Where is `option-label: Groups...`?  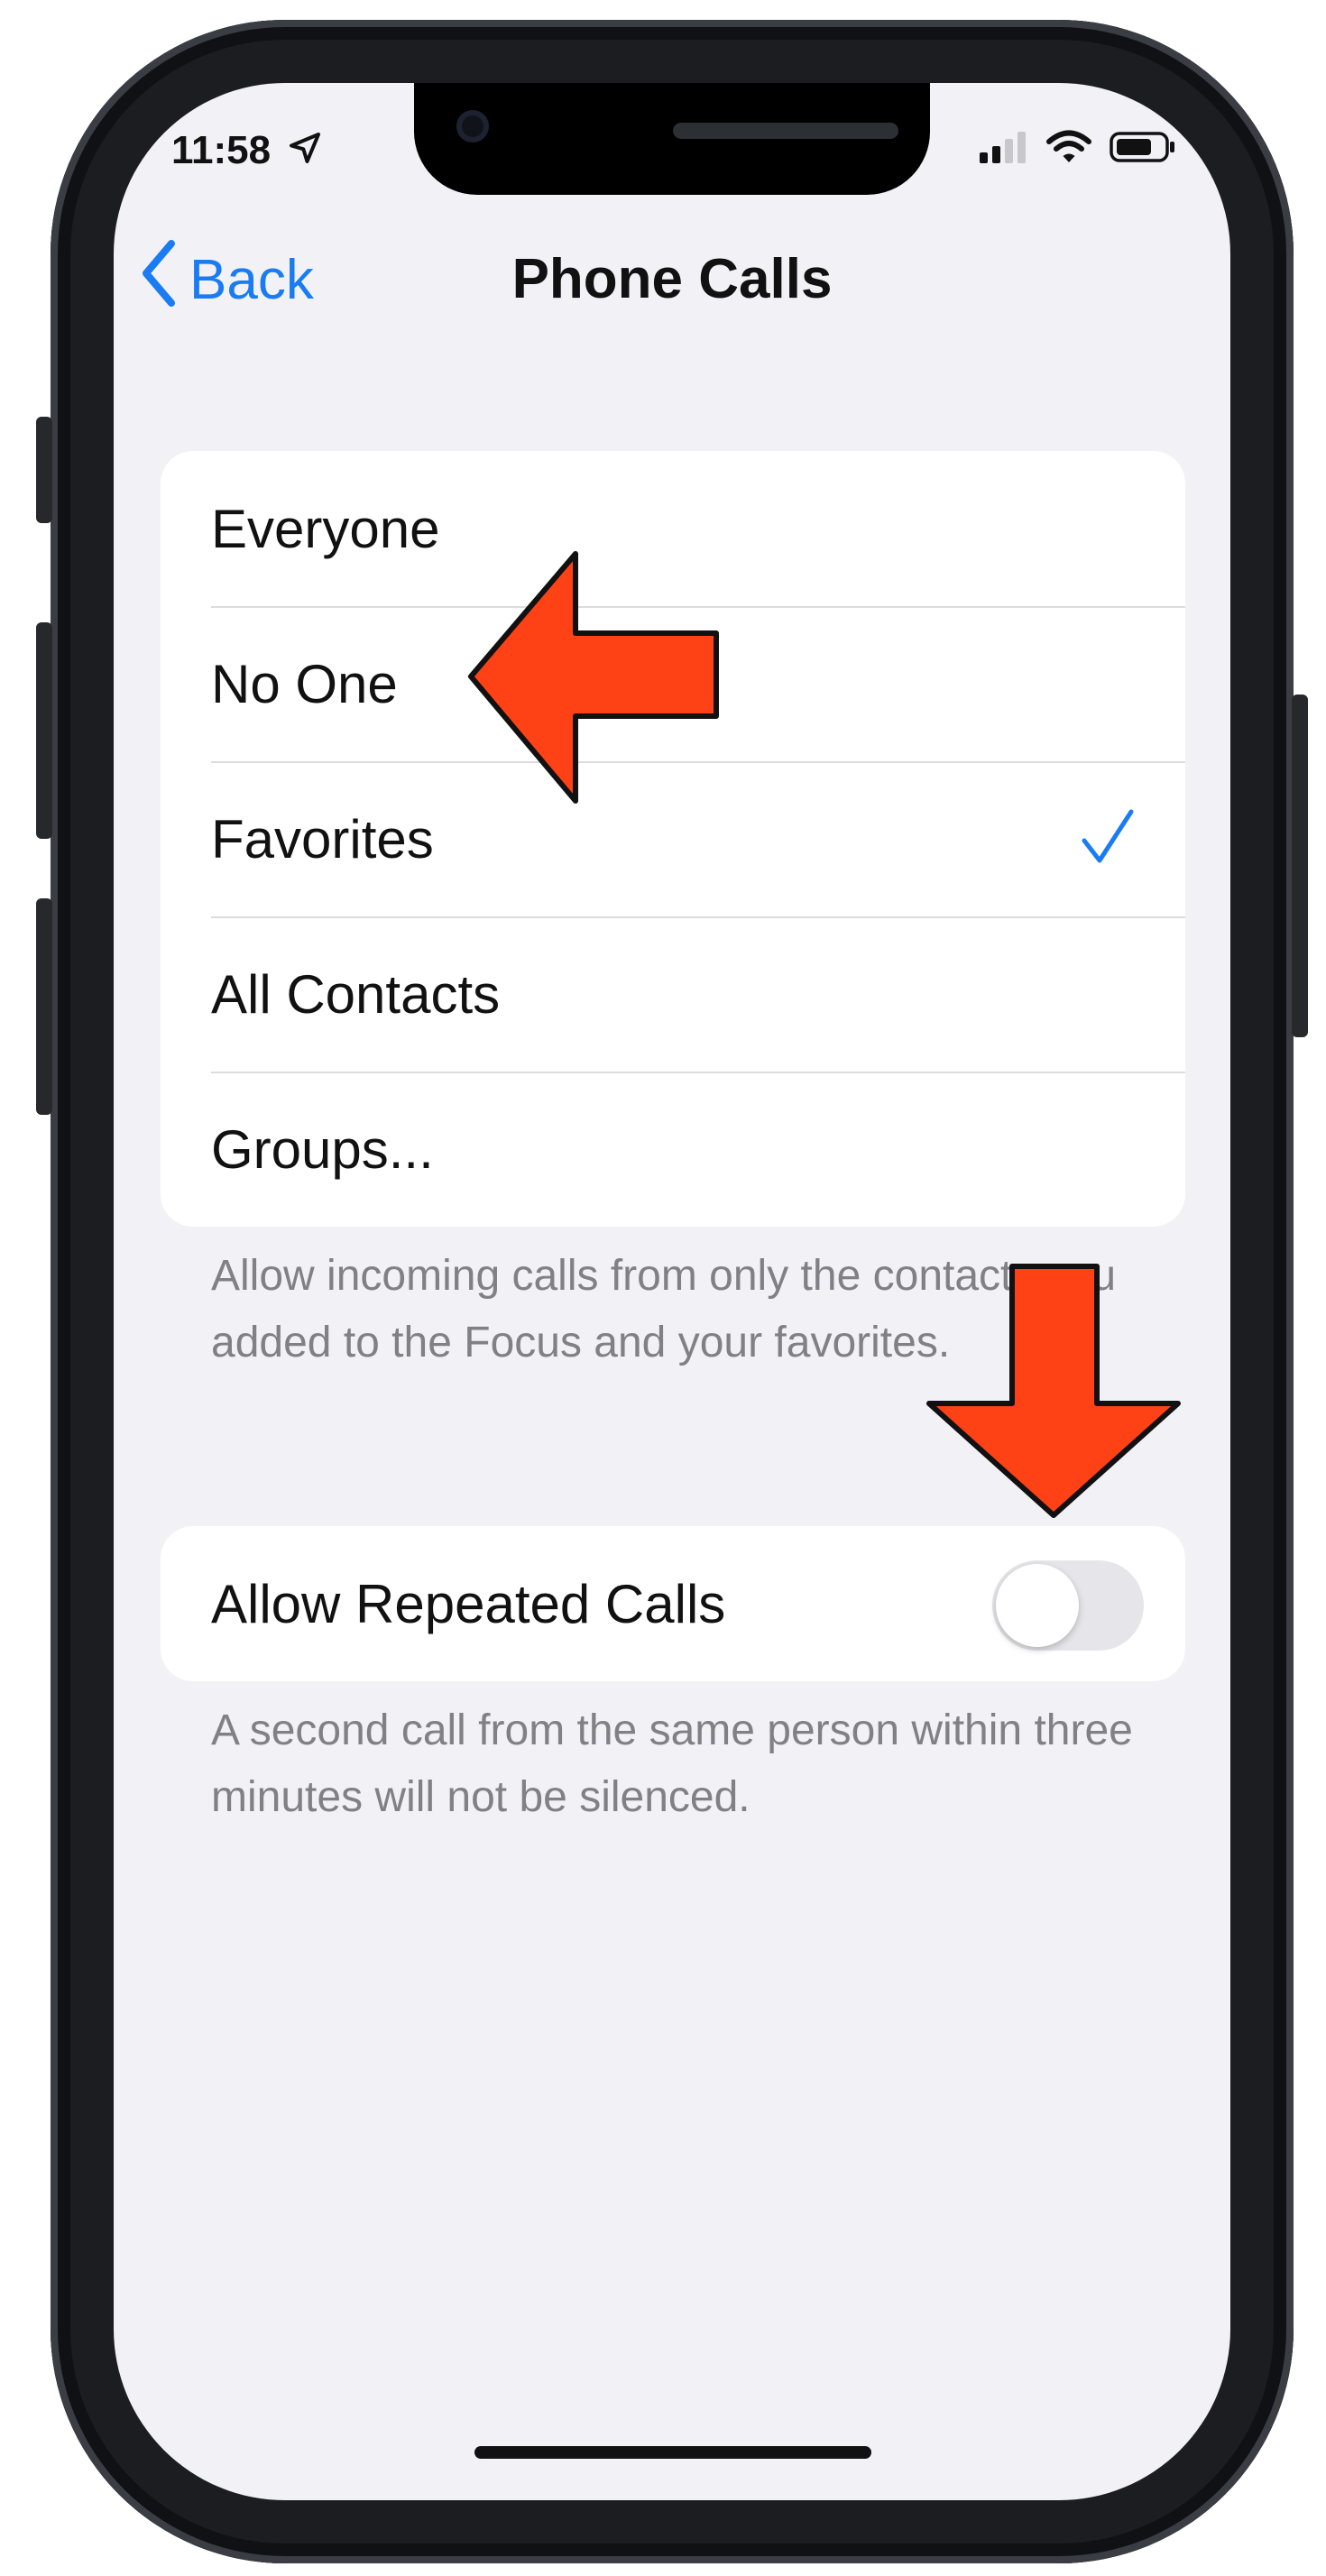 option-label: Groups... is located at coordinates (323, 1149).